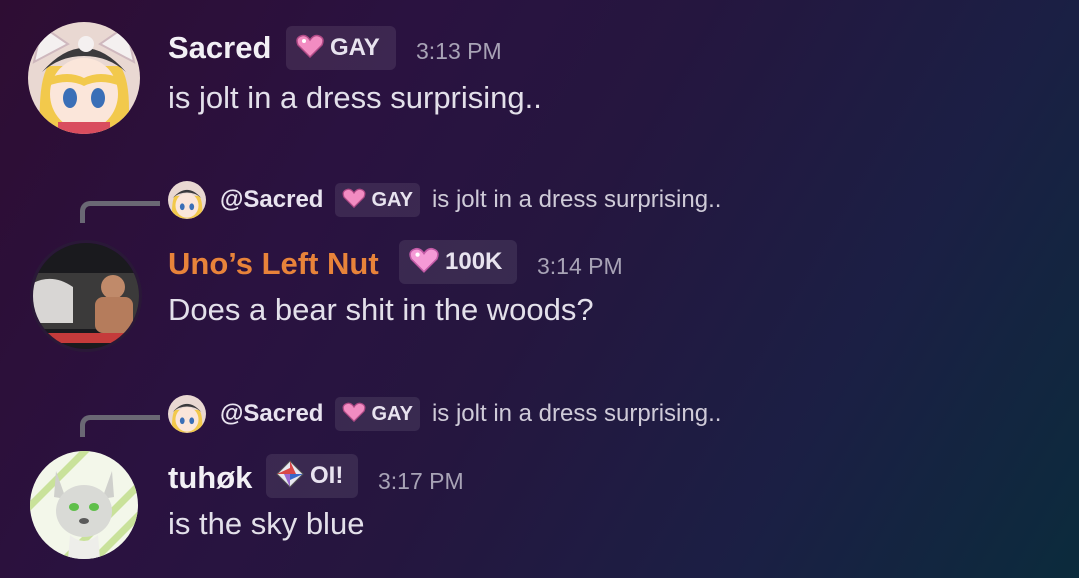 The height and width of the screenshot is (578, 1079). What do you see at coordinates (355, 47) in the screenshot?
I see `role-tag-label: GAY` at bounding box center [355, 47].